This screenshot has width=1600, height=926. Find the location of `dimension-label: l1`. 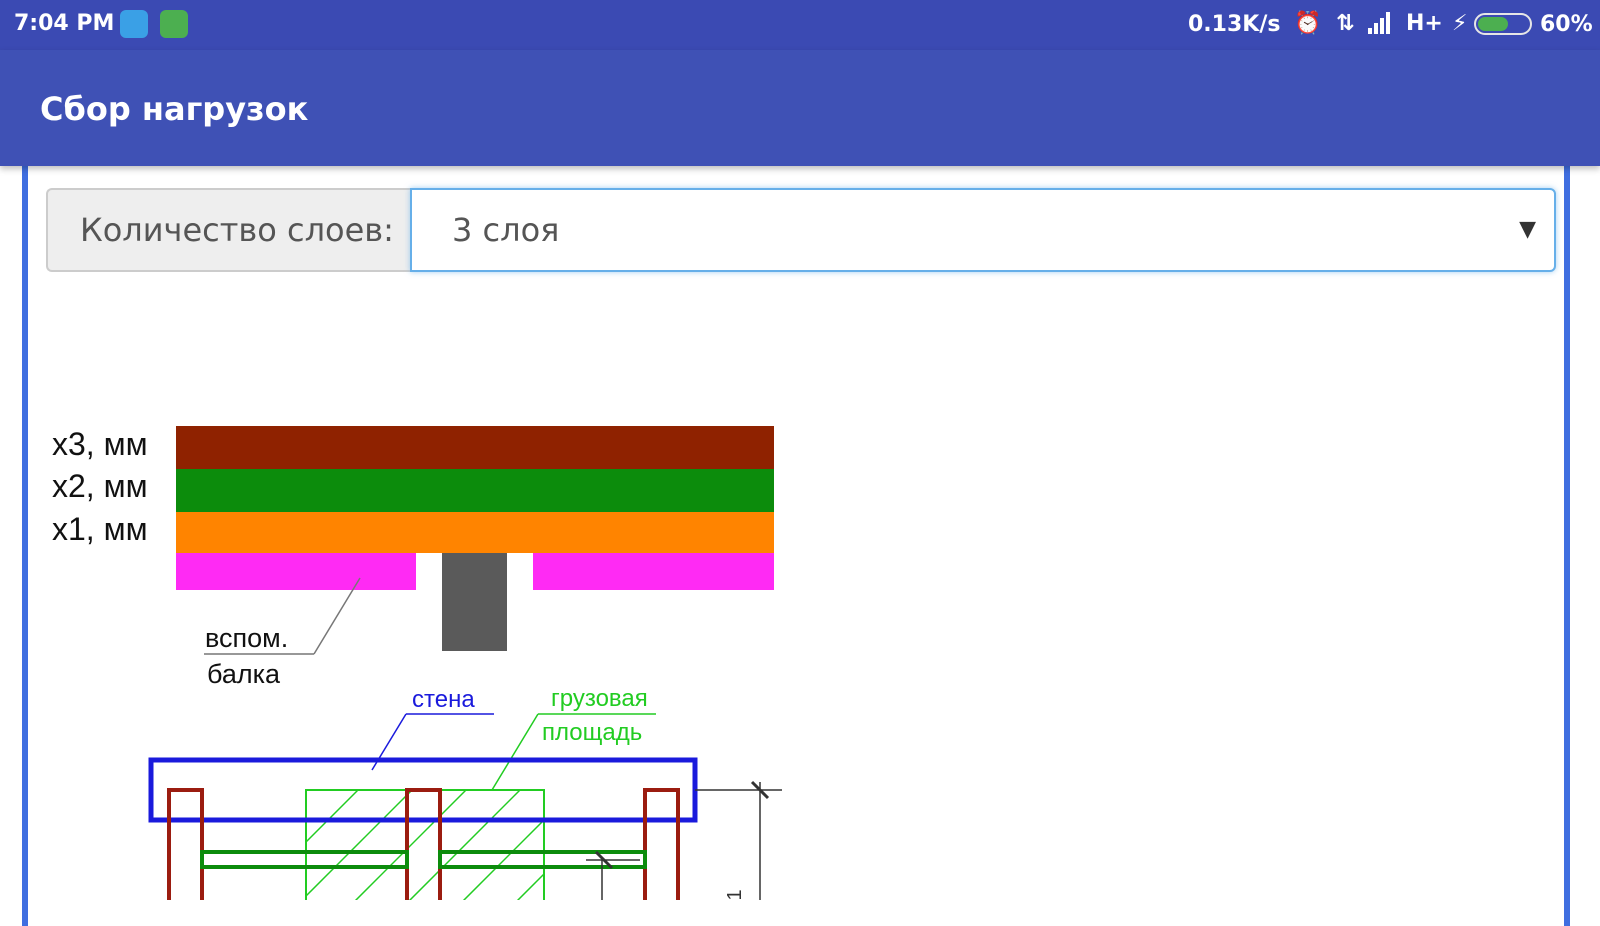

dimension-label: l1 is located at coordinates (735, 894).